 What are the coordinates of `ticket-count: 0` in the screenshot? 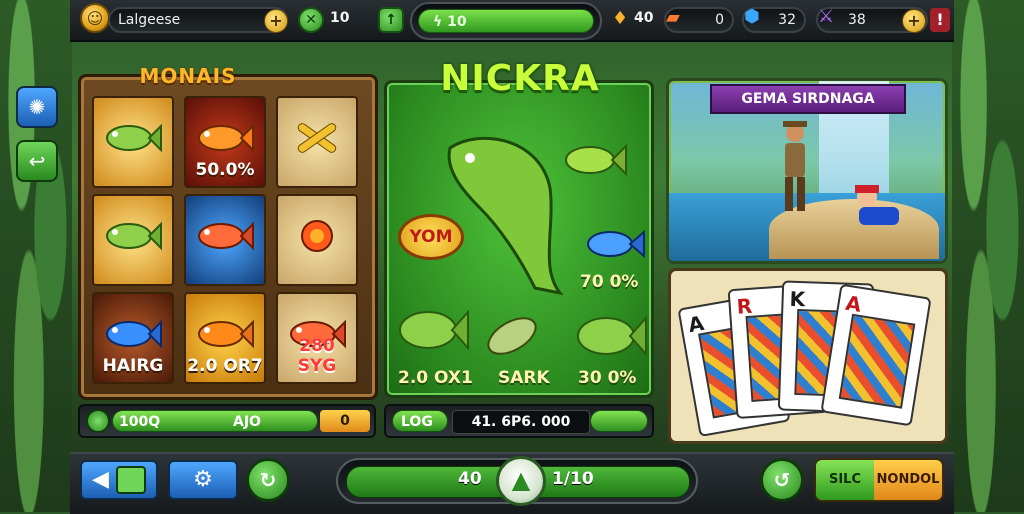 It's located at (719, 20).